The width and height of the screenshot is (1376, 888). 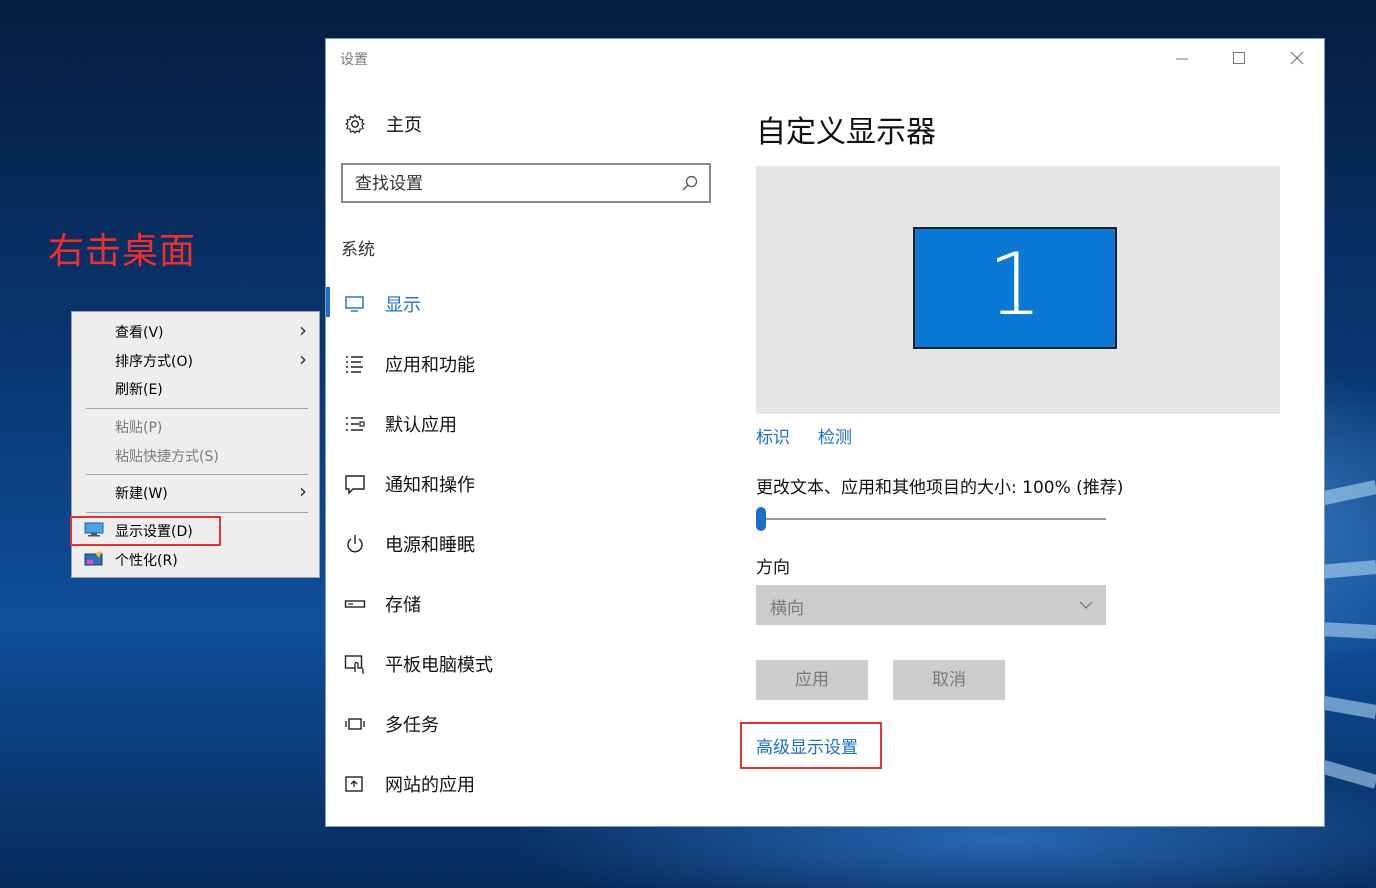 I want to click on scale-slider, so click(x=931, y=519).